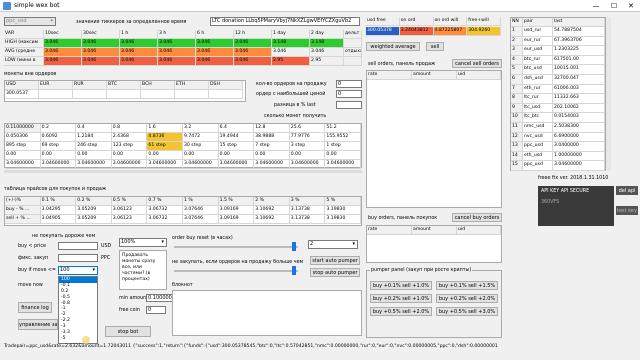  I want to click on del-api-button: del api, so click(627, 190).